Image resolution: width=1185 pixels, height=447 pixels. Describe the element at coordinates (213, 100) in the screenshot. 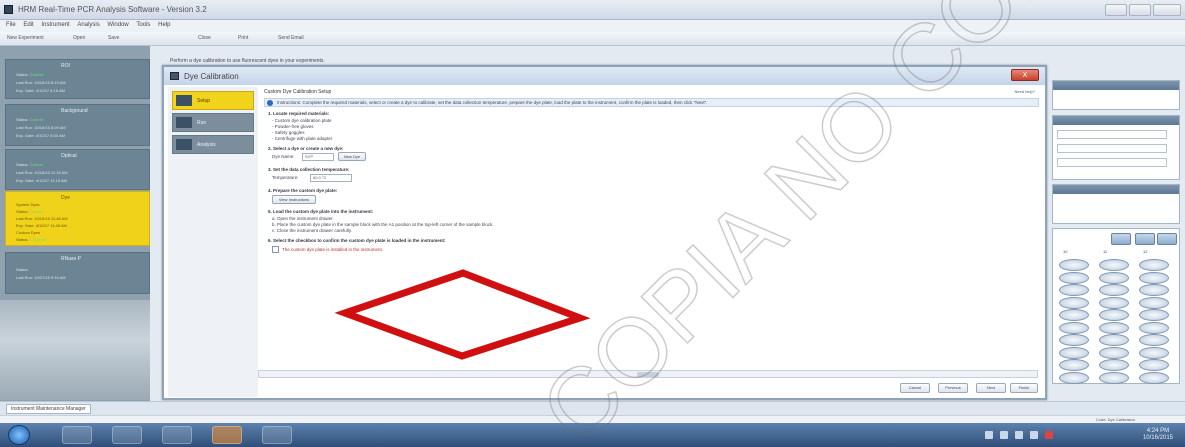

I see `step-setup: Setup` at that location.